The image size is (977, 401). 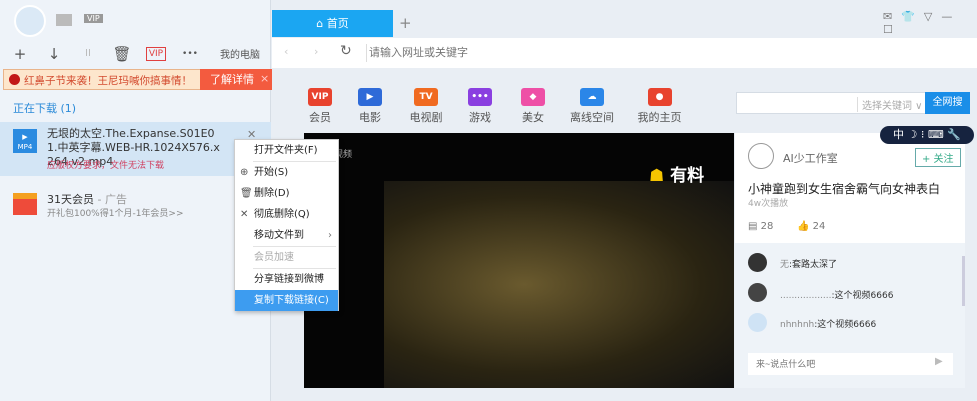 What do you see at coordinates (939, 361) in the screenshot?
I see `send-icon: ▶` at bounding box center [939, 361].